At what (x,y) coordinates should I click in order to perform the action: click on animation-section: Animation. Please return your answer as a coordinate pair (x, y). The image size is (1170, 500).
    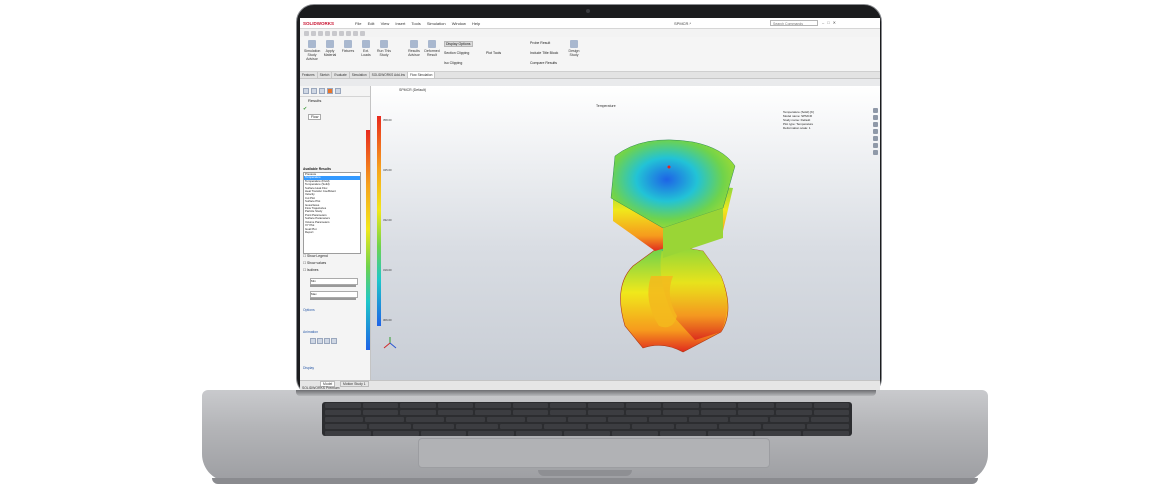
    Looking at the image, I should click on (310, 332).